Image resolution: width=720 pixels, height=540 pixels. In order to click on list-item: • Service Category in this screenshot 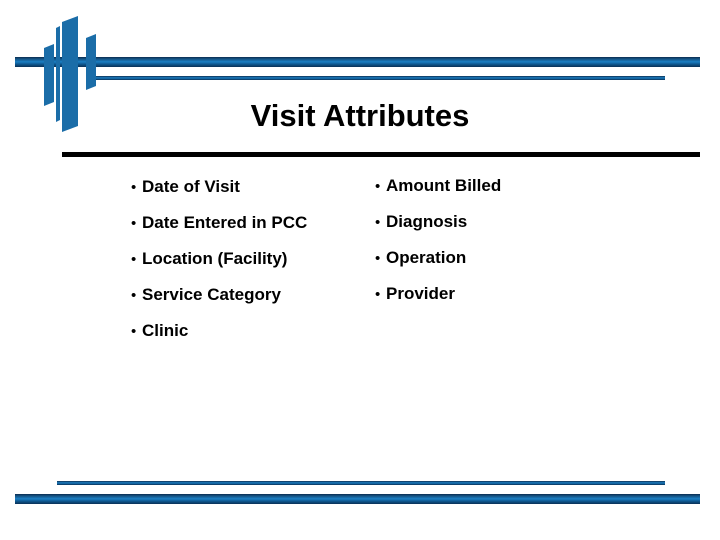, I will do `click(256, 304)`.